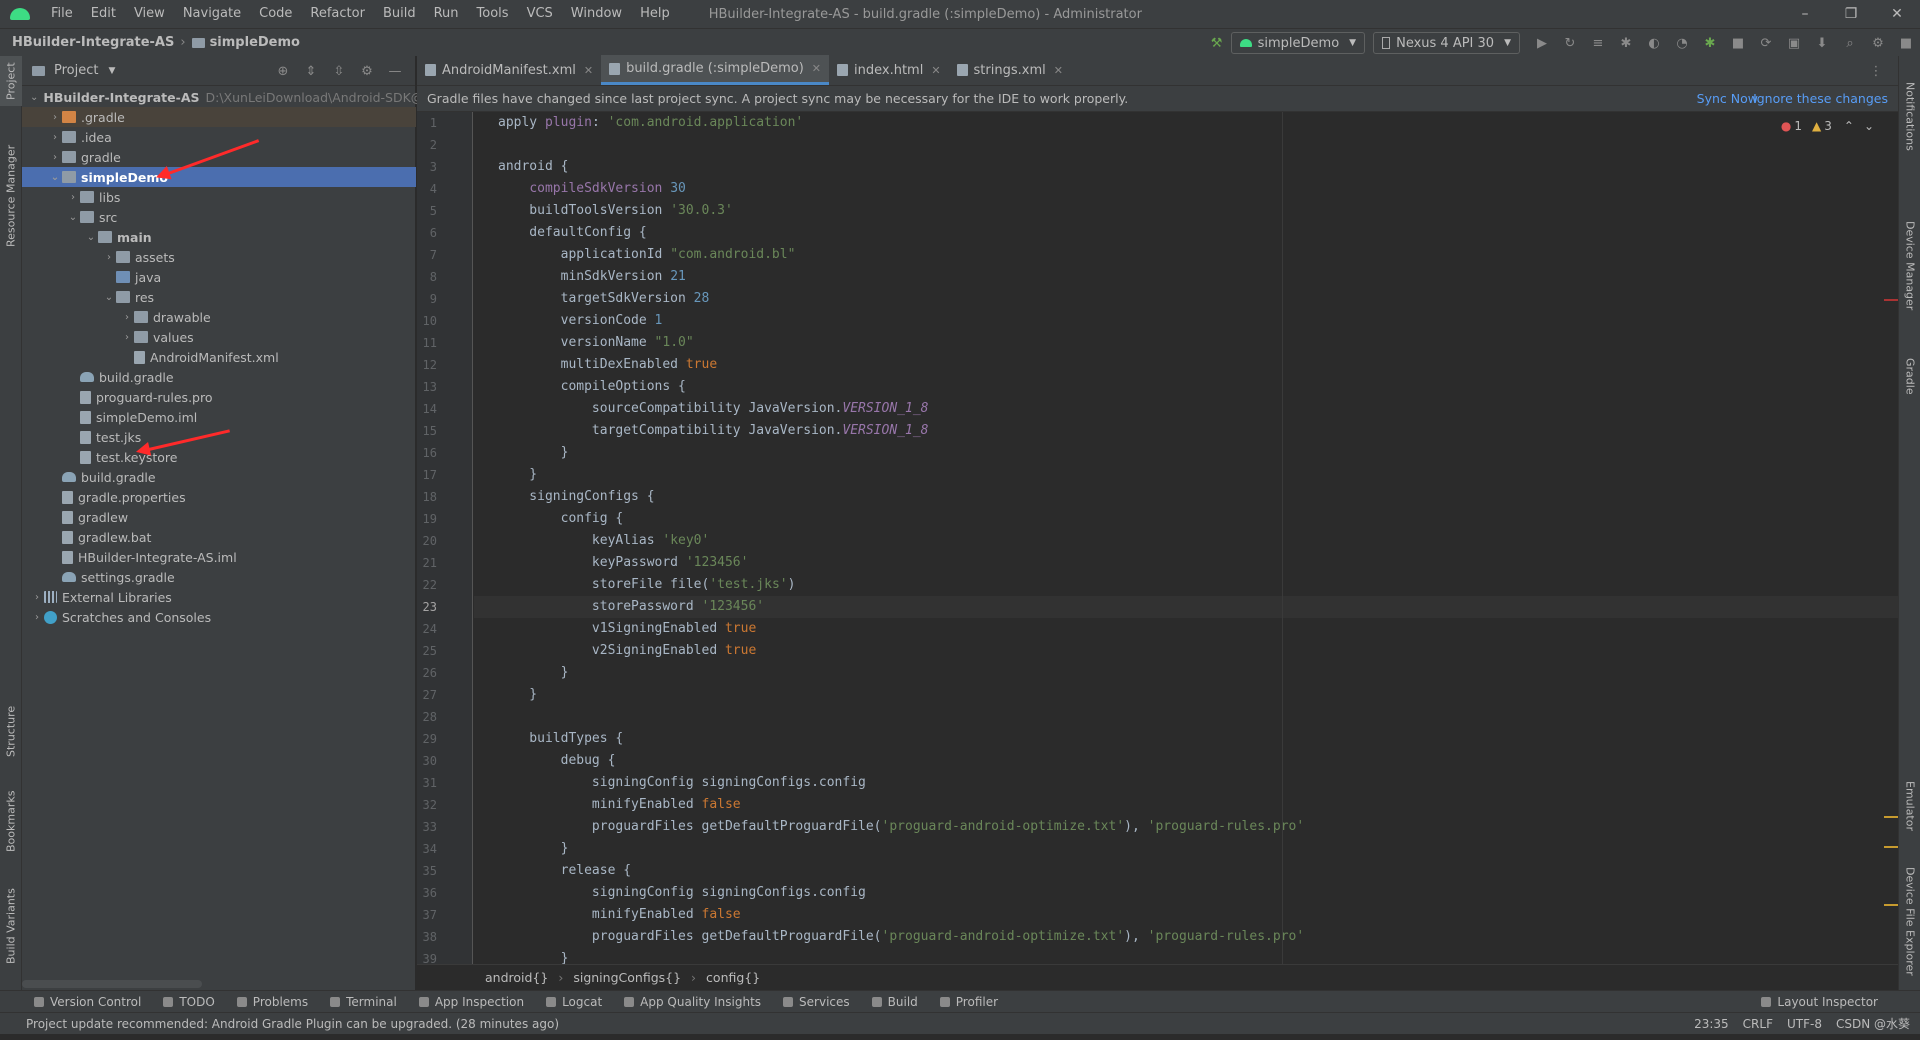 This screenshot has height=1040, width=1920. What do you see at coordinates (1186, 255) in the screenshot?
I see `code-line: applicationId "com.android.bl"` at bounding box center [1186, 255].